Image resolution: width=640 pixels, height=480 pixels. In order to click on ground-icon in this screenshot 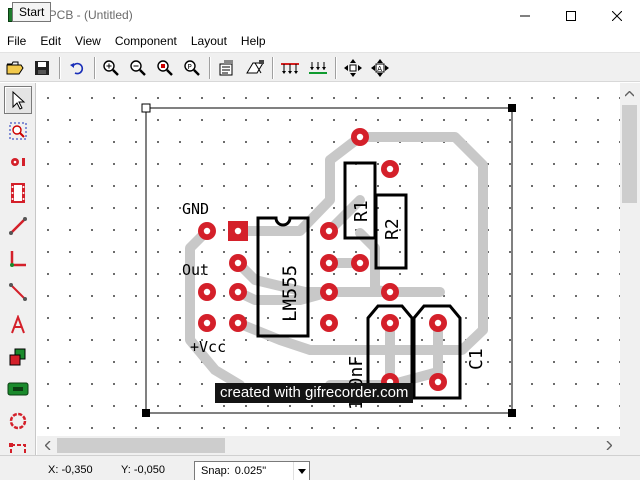, I will do `click(318, 68)`.